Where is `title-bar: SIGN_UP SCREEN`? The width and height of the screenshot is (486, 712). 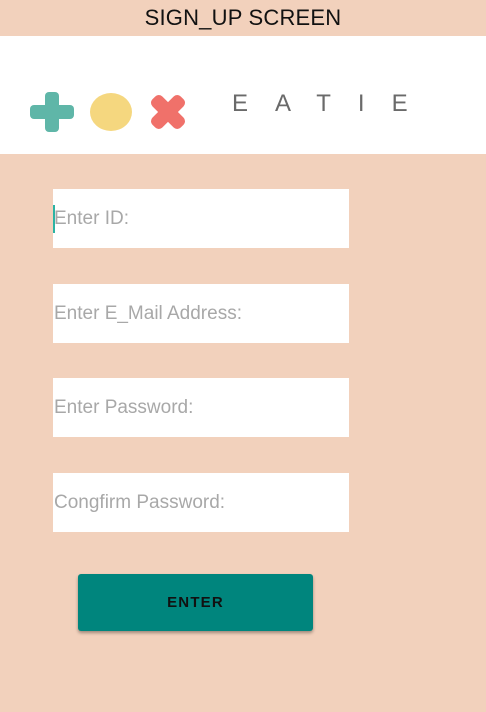 title-bar: SIGN_UP SCREEN is located at coordinates (243, 18).